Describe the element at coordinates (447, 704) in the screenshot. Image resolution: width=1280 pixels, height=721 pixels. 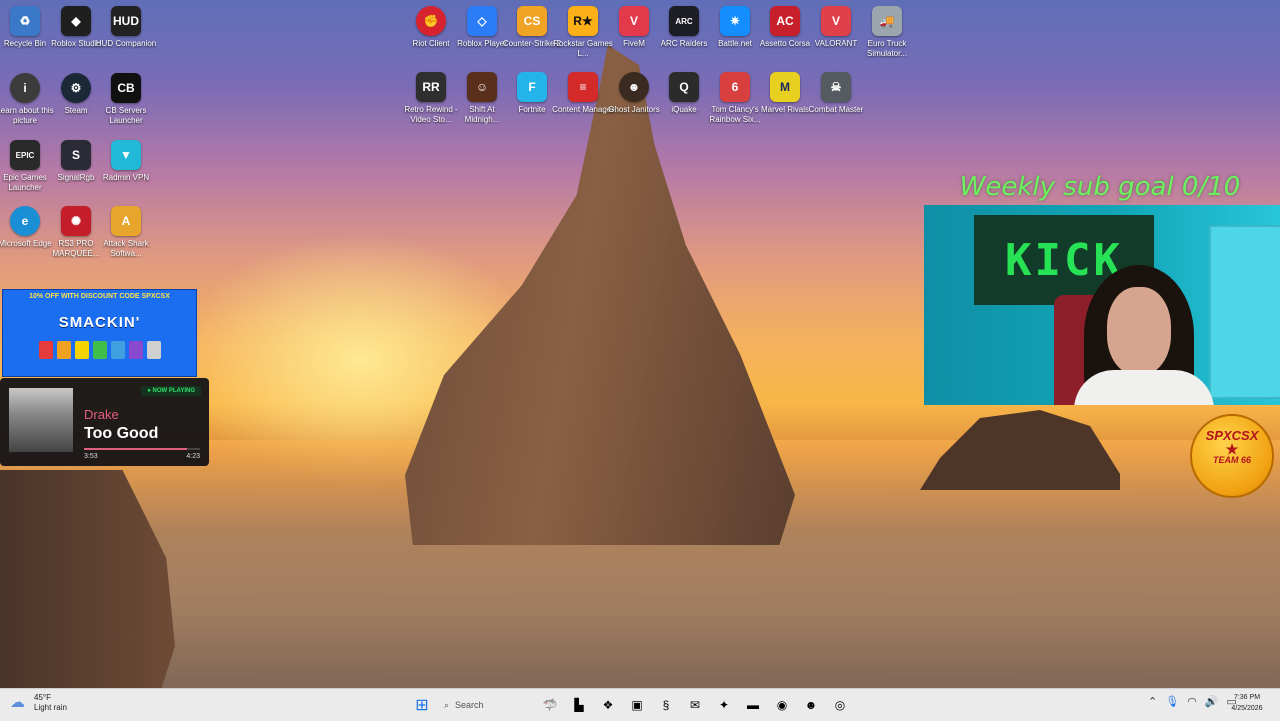
I see `search-icon: ⌕` at that location.